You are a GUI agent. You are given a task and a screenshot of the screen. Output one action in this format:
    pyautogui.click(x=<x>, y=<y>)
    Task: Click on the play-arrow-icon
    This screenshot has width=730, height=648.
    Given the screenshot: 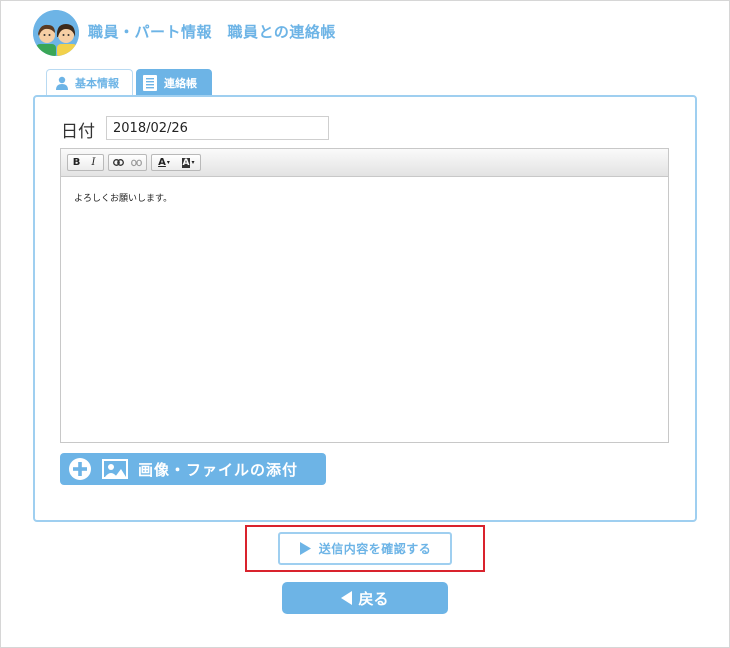 What is the action you would take?
    pyautogui.click(x=305, y=548)
    